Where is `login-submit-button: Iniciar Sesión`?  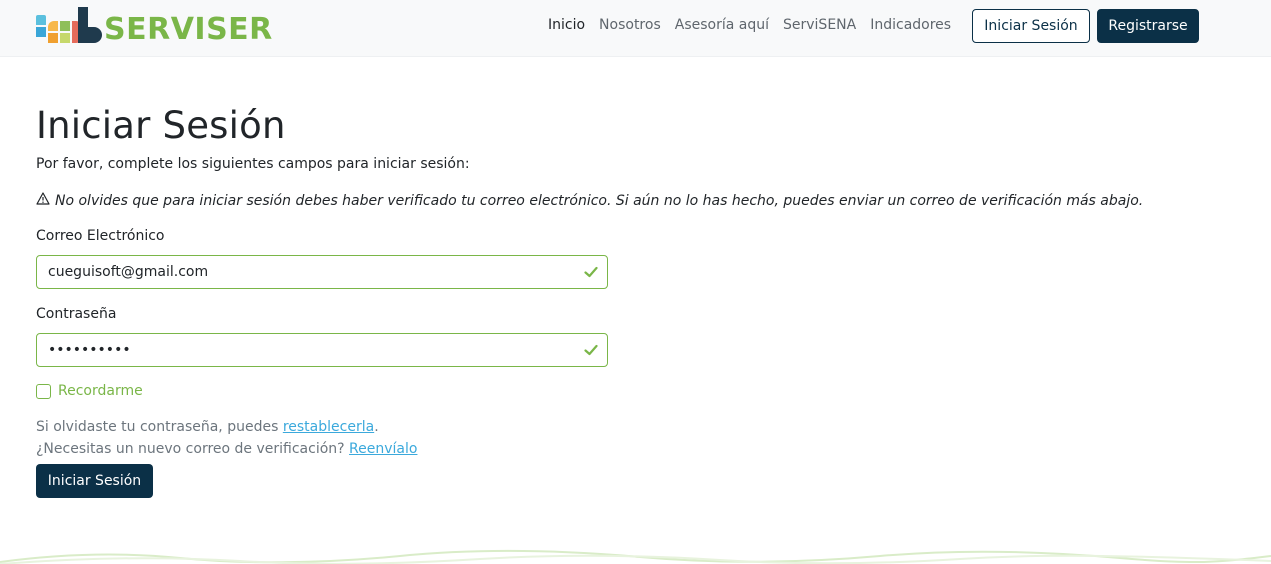 login-submit-button: Iniciar Sesión is located at coordinates (94, 481).